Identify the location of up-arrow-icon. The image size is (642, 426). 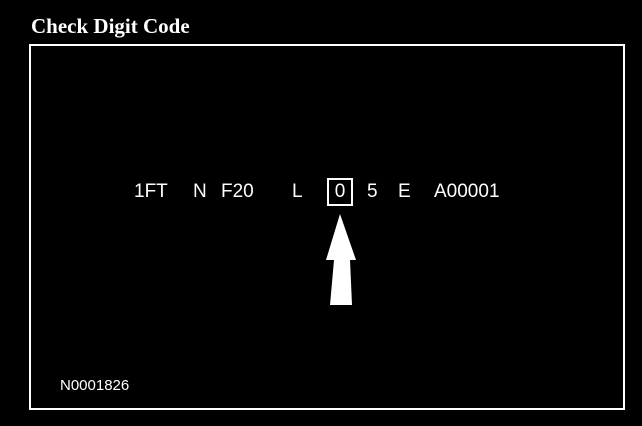
(341, 259).